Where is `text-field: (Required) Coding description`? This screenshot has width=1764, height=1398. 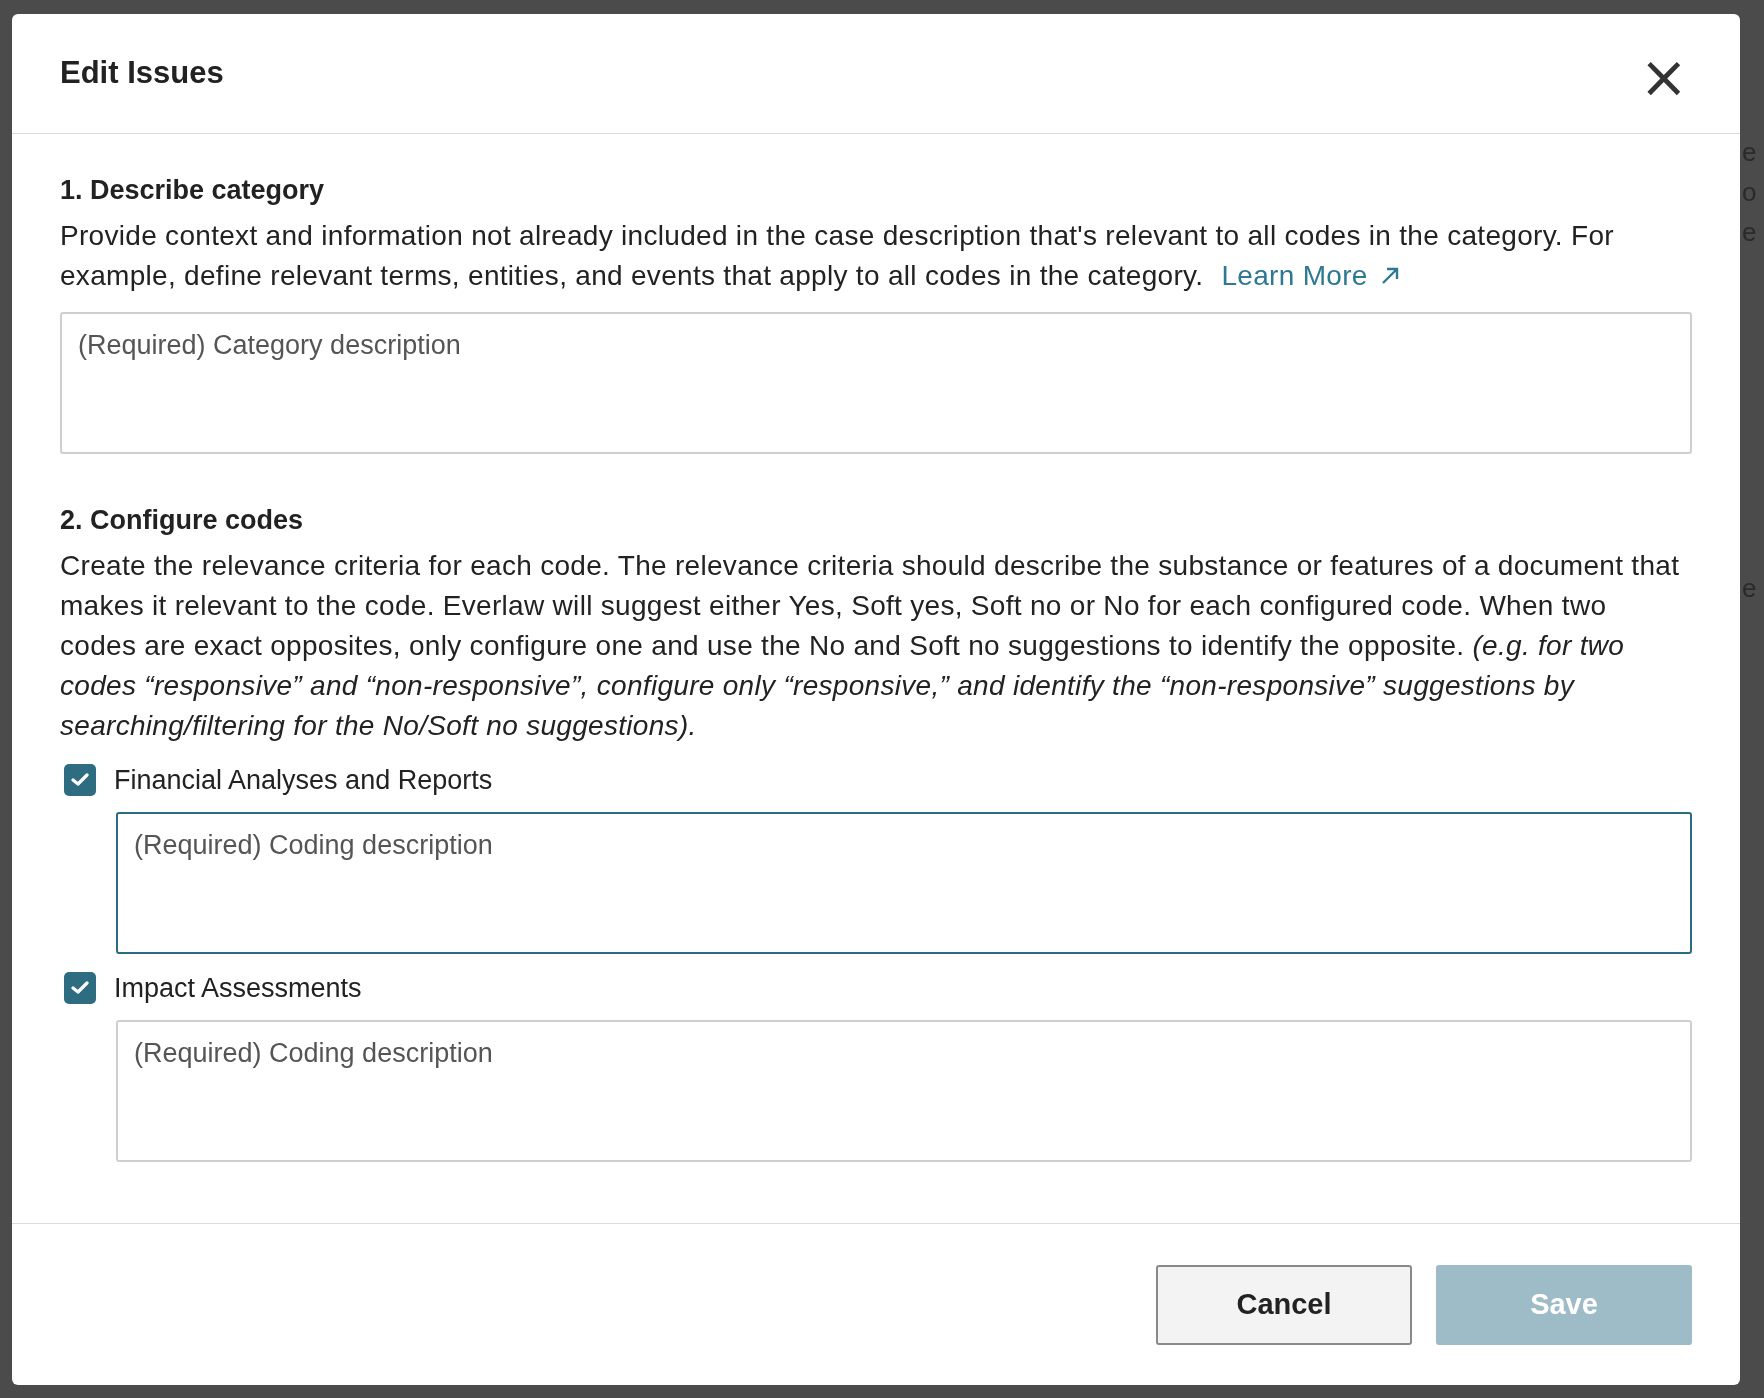
text-field: (Required) Coding description is located at coordinates (904, 883).